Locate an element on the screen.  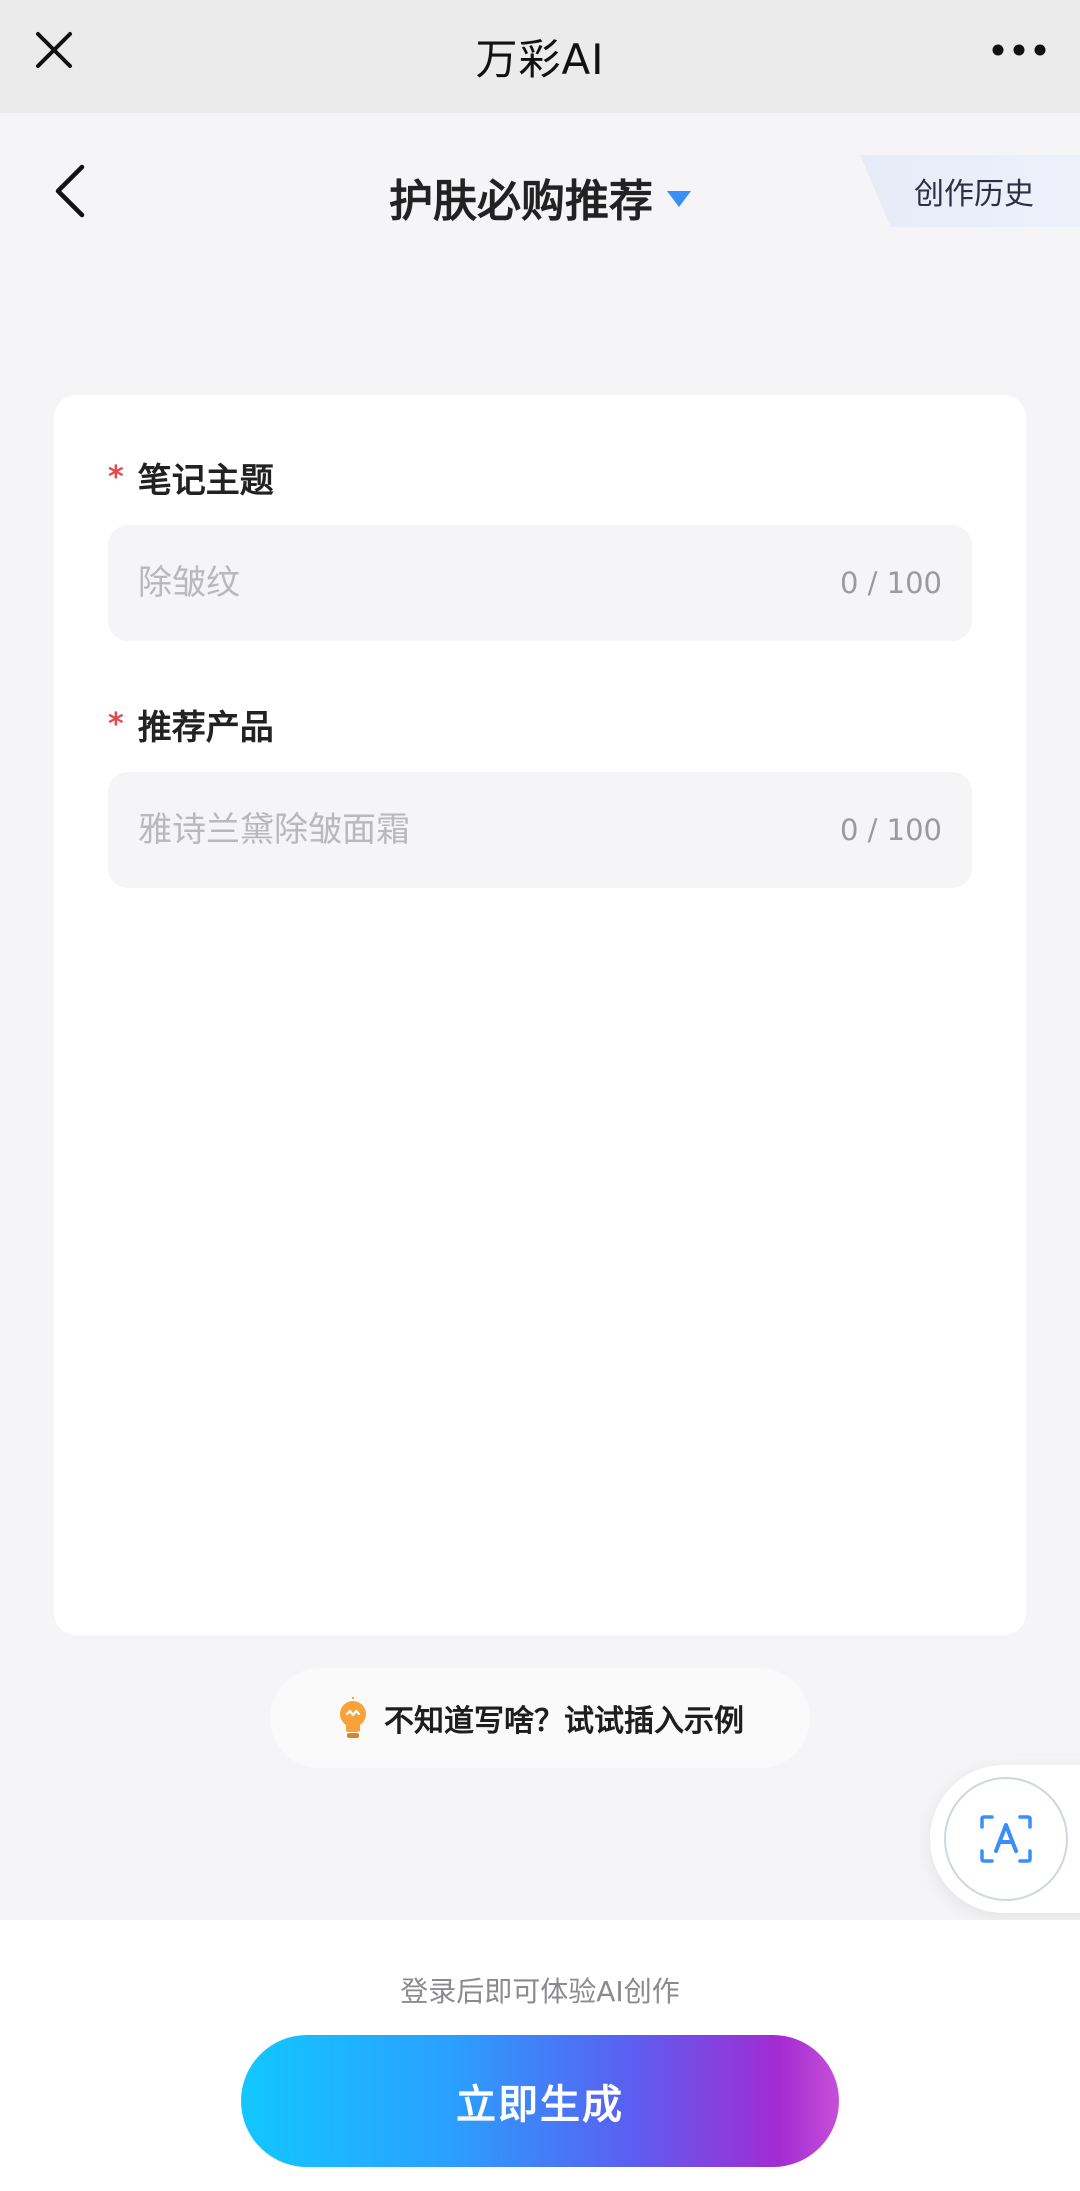
more-button is located at coordinates (1019, 50).